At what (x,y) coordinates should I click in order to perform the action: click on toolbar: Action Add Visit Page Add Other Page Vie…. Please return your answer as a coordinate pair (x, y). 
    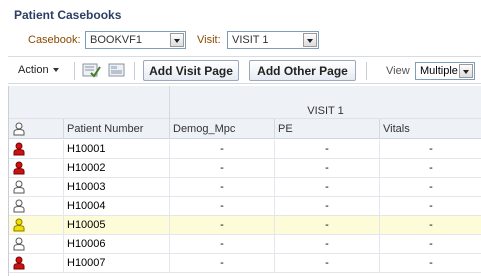
    Looking at the image, I should click on (244, 70).